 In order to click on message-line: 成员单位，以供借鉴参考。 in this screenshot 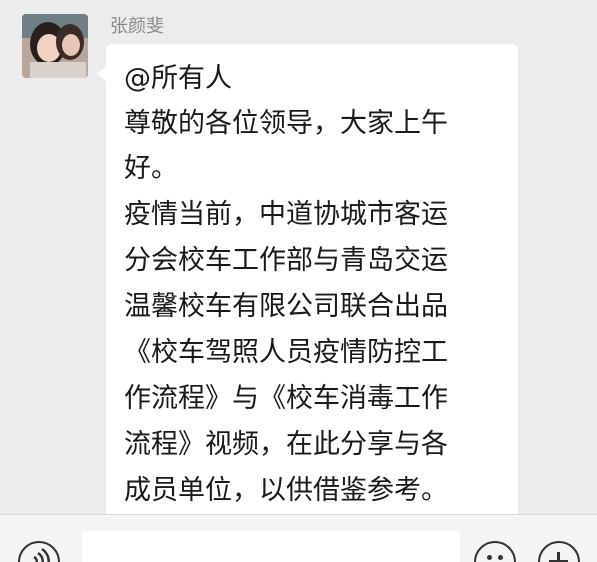, I will do `click(286, 490)`.